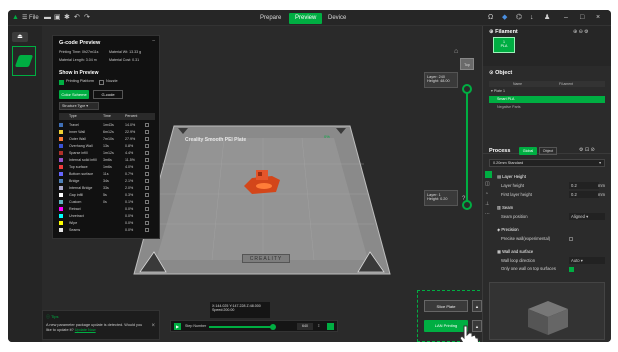 The image size is (618, 352). I want to click on step-number-input: 640, so click(305, 326).